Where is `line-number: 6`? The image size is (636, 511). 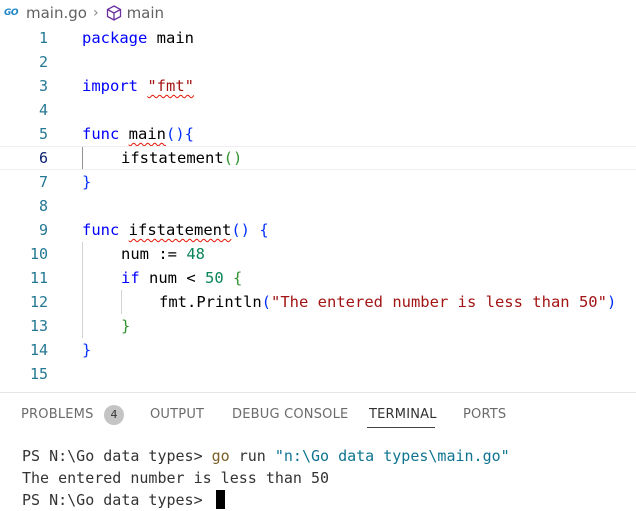
line-number: 6 is located at coordinates (43, 158).